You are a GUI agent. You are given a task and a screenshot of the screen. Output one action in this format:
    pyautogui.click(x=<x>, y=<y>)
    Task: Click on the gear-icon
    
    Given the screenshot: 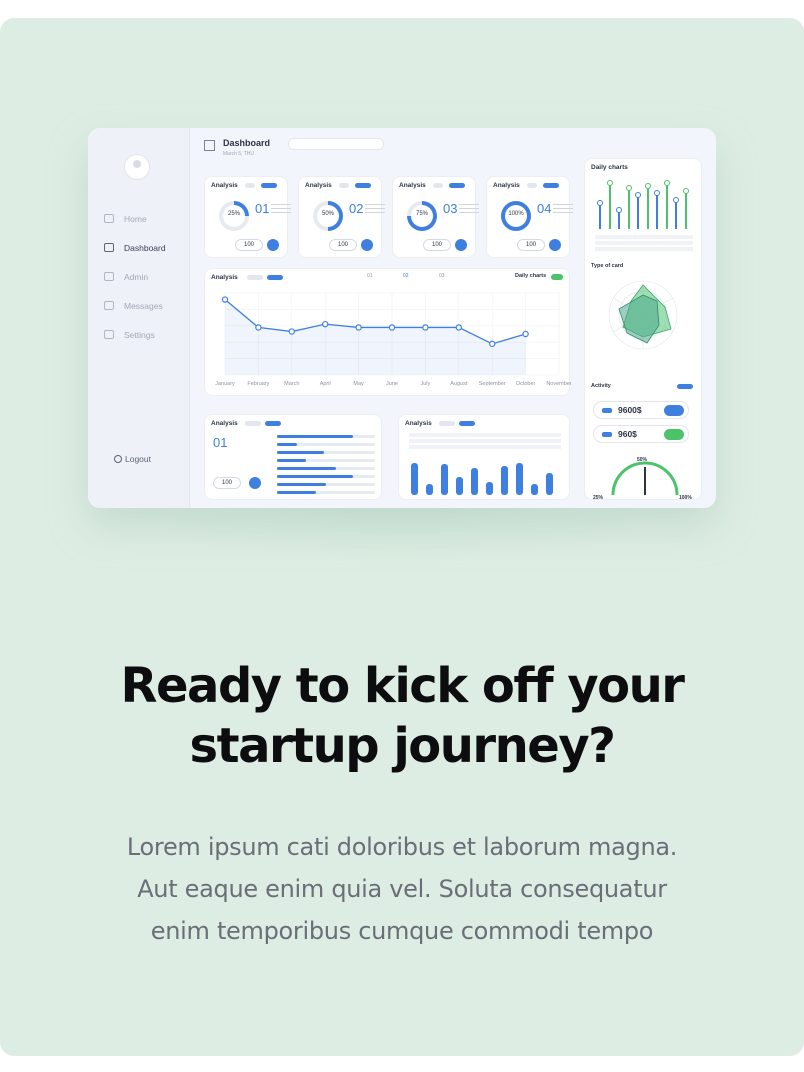 What is the action you would take?
    pyautogui.click(x=109, y=334)
    